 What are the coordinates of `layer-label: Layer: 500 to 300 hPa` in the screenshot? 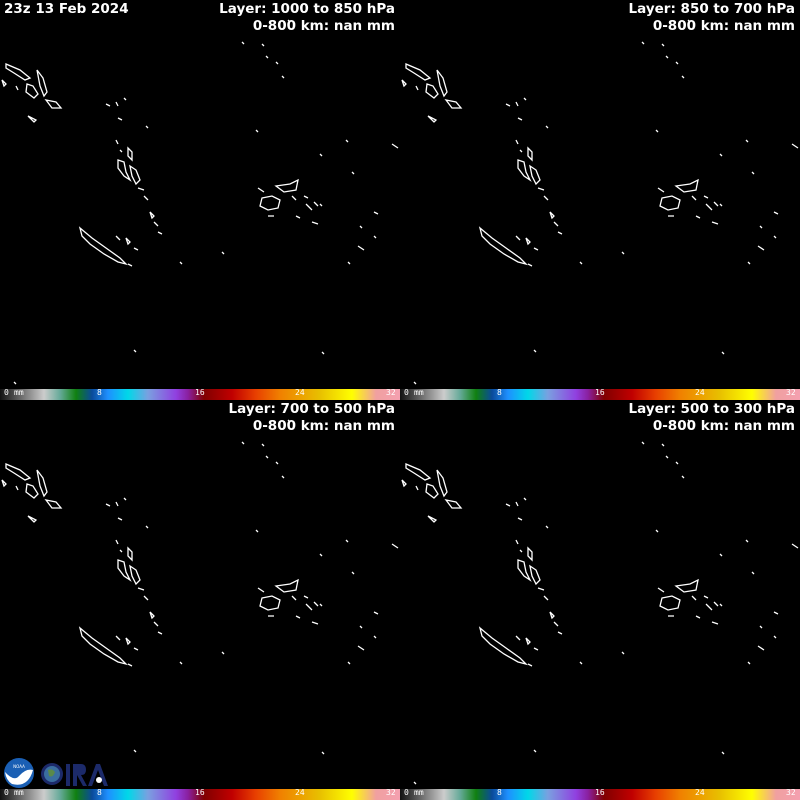 It's located at (711, 409).